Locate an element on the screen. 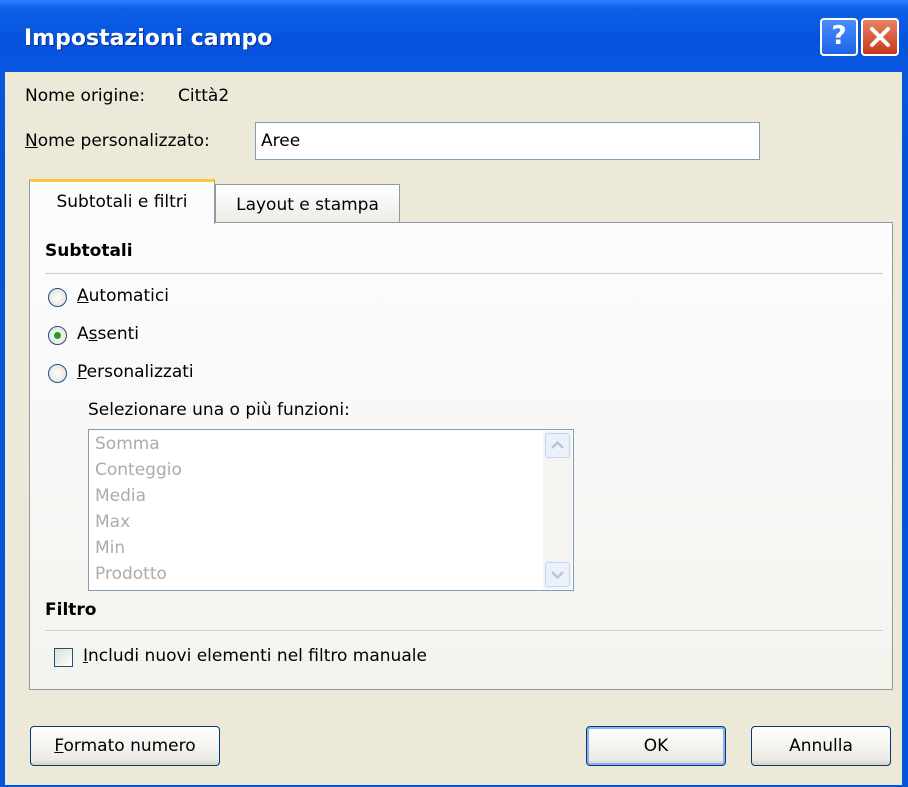  close-icon is located at coordinates (880, 37).